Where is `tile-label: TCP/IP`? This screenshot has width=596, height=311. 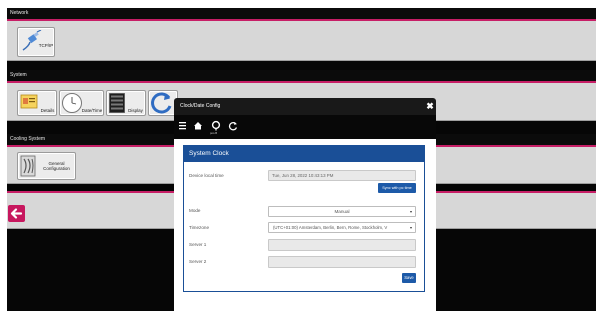
tile-label: TCP/IP is located at coordinates (46, 45).